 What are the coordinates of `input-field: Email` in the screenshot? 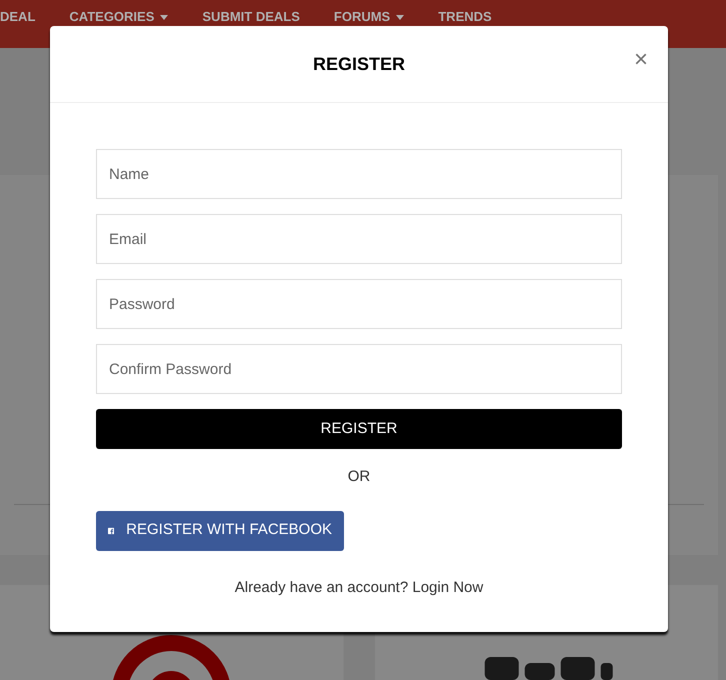 It's located at (359, 239).